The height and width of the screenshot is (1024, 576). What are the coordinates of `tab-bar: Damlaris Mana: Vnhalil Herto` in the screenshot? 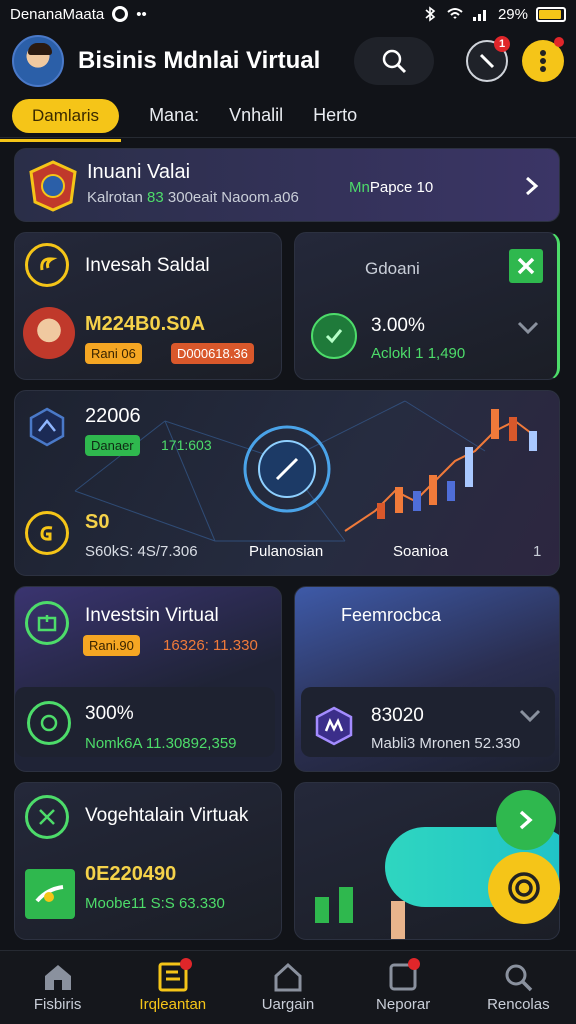 It's located at (288, 118).